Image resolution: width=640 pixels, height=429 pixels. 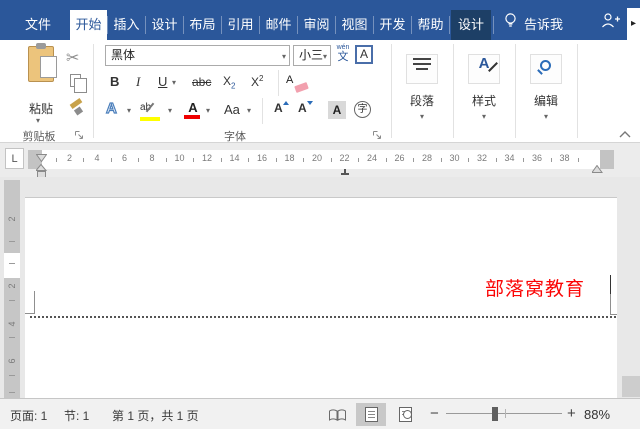 What do you see at coordinates (41, 46) in the screenshot?
I see `paste-clipboard-icon-top` at bounding box center [41, 46].